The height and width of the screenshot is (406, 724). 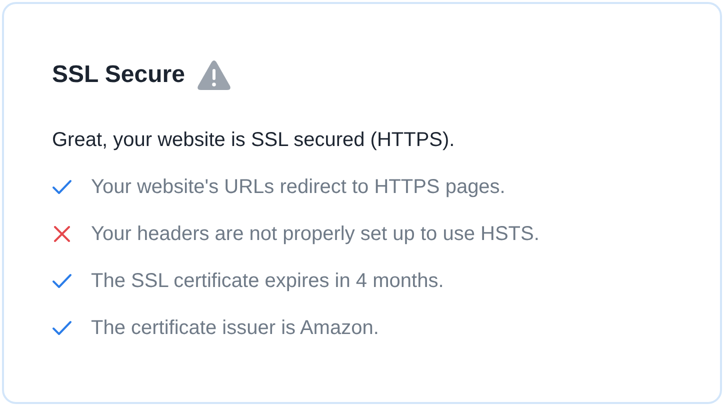 I want to click on check-text: The SSL certificate expires in 4 months., so click(x=267, y=281).